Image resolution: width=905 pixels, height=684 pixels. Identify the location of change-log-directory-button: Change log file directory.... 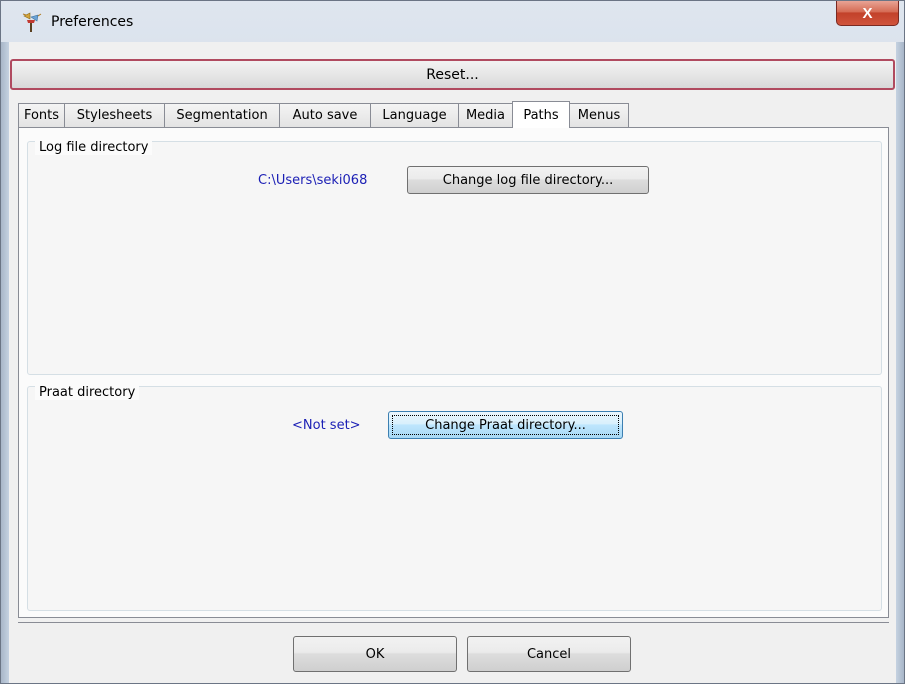
(528, 180).